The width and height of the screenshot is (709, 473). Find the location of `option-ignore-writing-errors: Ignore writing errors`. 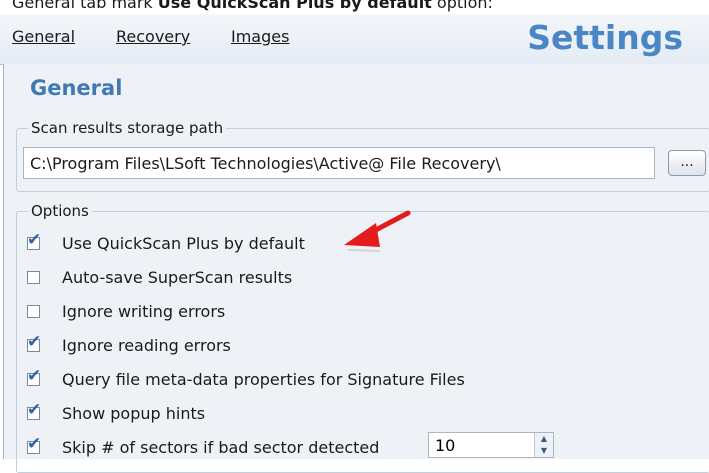

option-ignore-writing-errors: Ignore writing errors is located at coordinates (126, 311).